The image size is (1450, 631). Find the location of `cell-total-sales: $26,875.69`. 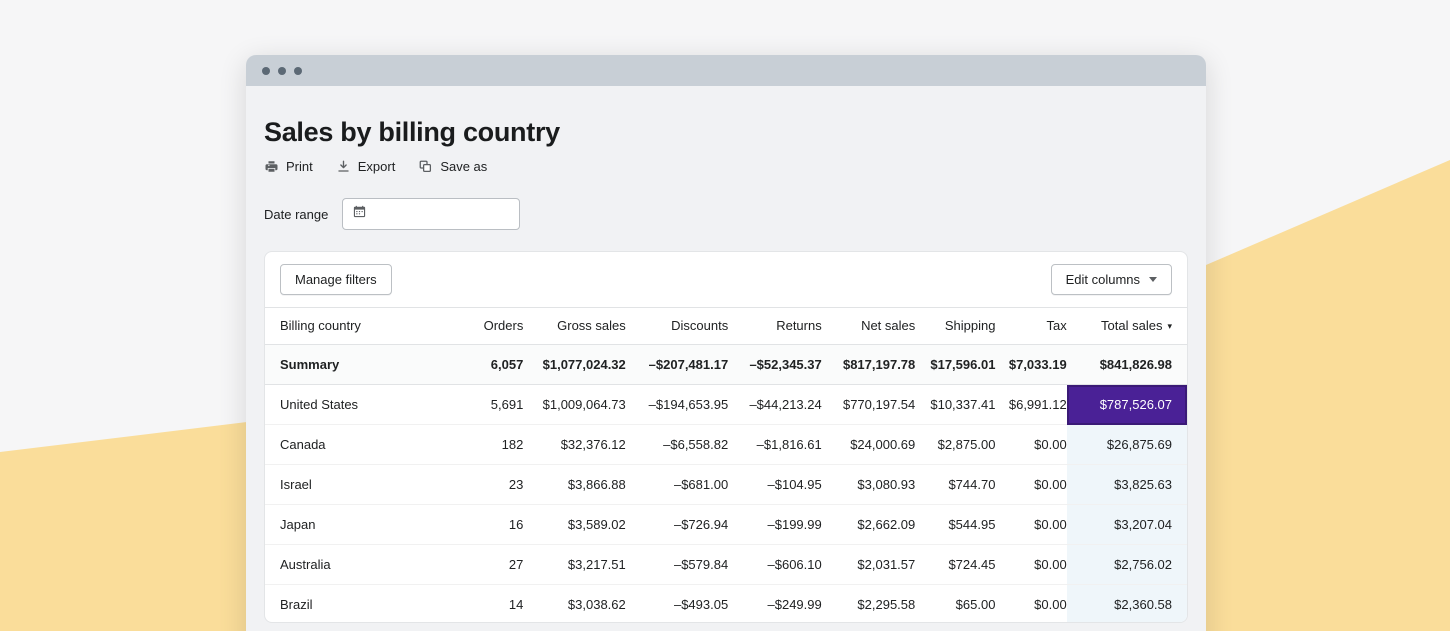

cell-total-sales: $26,875.69 is located at coordinates (1126, 445).